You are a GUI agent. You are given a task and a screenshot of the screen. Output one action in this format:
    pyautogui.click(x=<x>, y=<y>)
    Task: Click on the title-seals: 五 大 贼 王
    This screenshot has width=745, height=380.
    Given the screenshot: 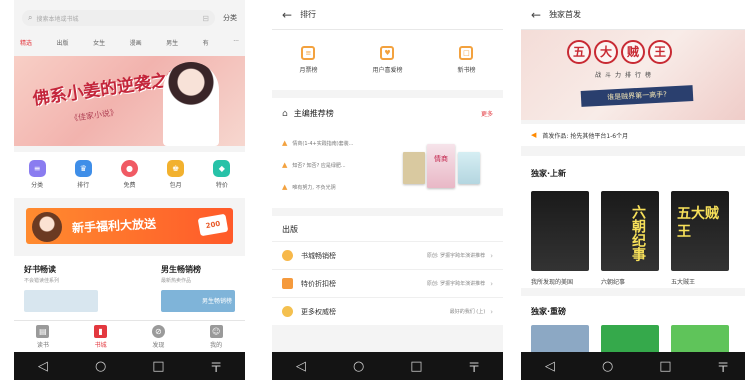 What is the action you would take?
    pyautogui.click(x=621, y=52)
    